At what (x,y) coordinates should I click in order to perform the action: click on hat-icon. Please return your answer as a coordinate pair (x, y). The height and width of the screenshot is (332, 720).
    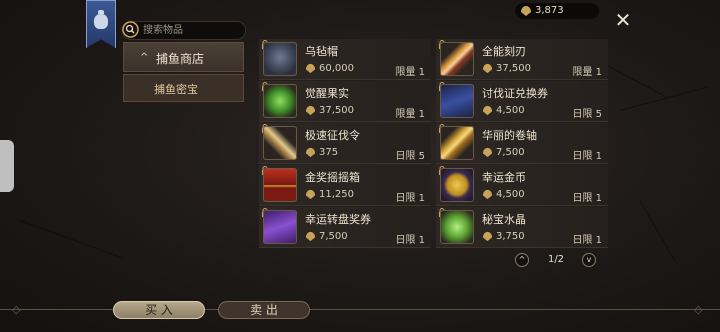
    Looking at the image, I should click on (280, 59).